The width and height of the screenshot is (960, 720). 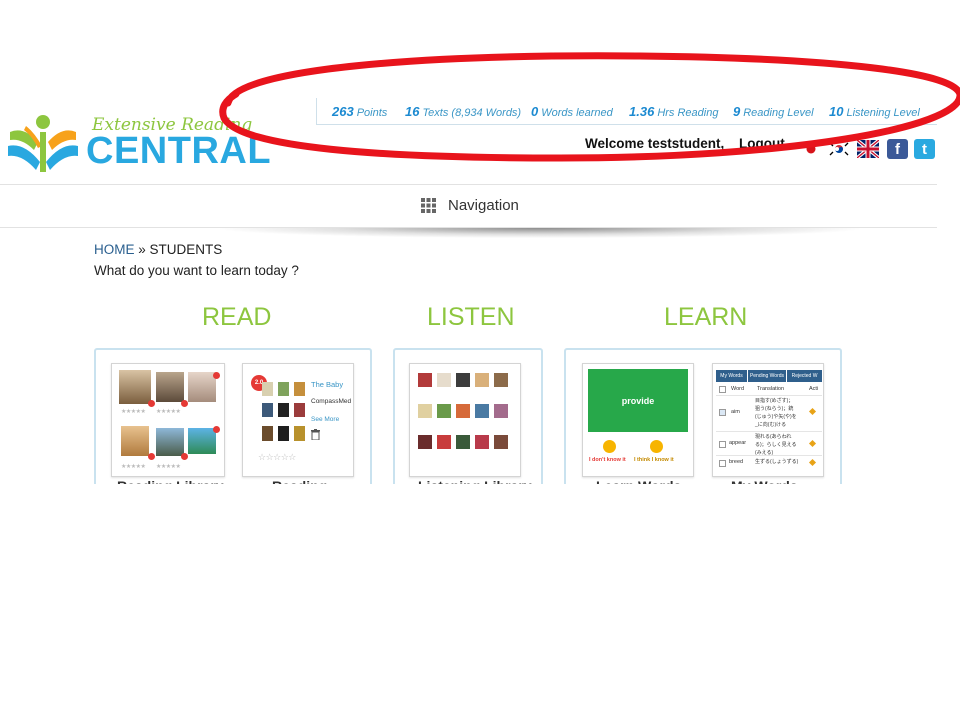 I want to click on breadcrumb: HOME » STUDENTS, so click(x=158, y=249).